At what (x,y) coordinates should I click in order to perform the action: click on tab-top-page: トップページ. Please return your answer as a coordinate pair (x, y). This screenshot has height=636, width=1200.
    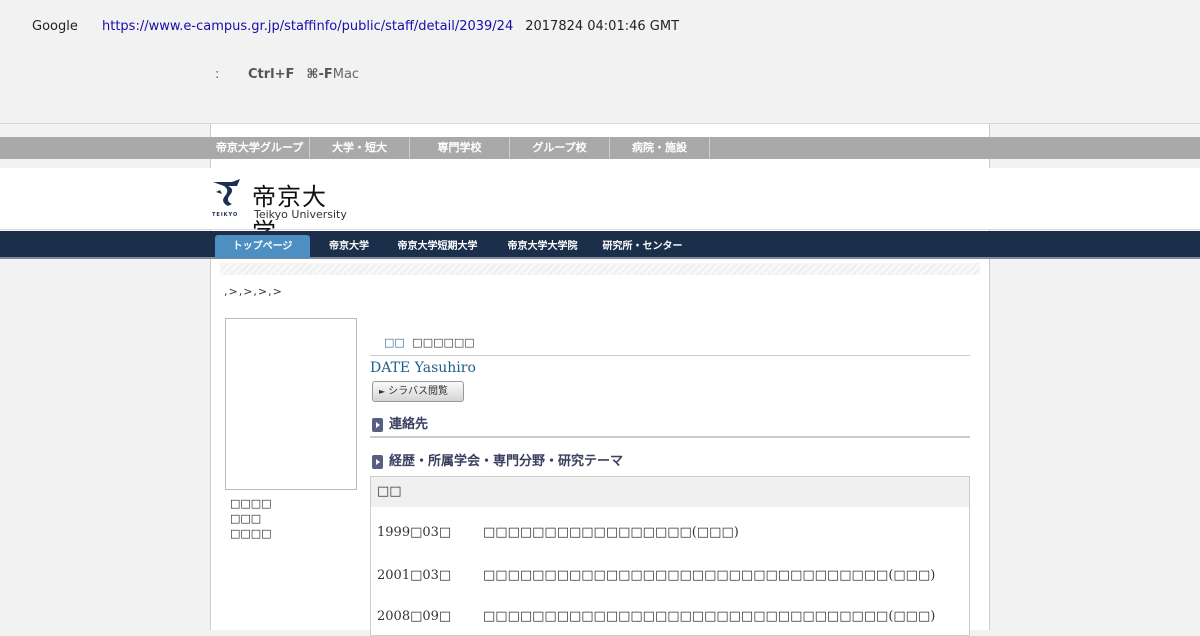
    Looking at the image, I should click on (262, 246).